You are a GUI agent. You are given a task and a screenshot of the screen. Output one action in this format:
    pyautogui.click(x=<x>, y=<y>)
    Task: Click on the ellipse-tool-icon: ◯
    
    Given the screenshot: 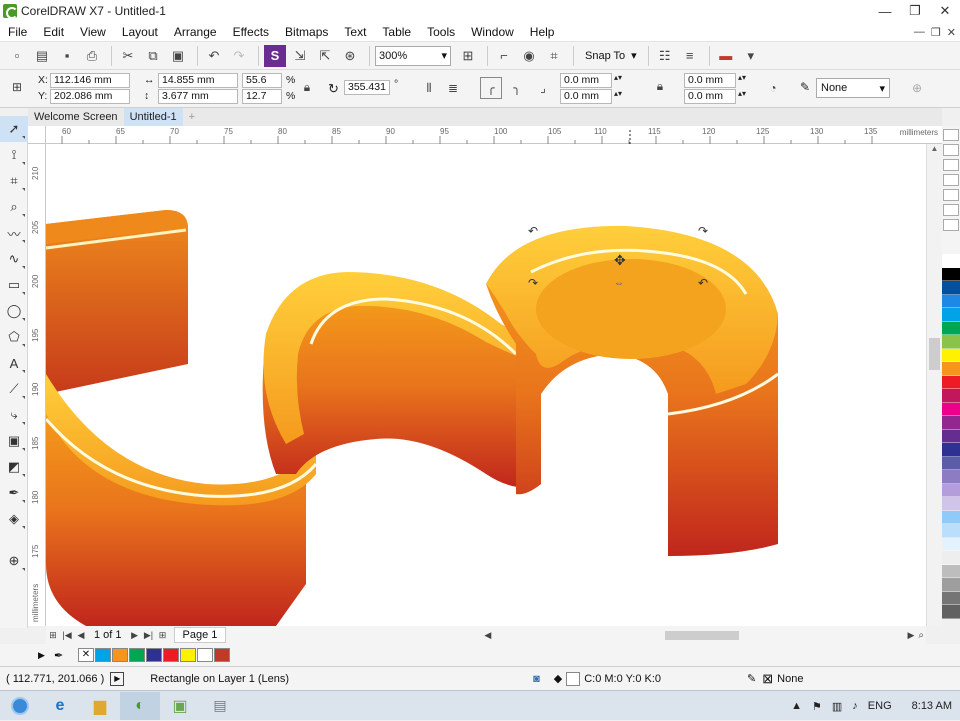 What is the action you would take?
    pyautogui.click(x=14, y=311)
    